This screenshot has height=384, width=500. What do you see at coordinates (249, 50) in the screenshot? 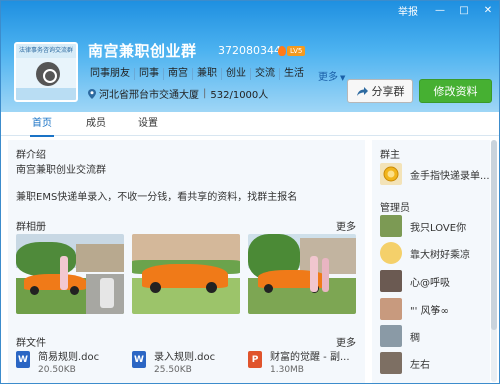
I see `group-id: 372080344` at bounding box center [249, 50].